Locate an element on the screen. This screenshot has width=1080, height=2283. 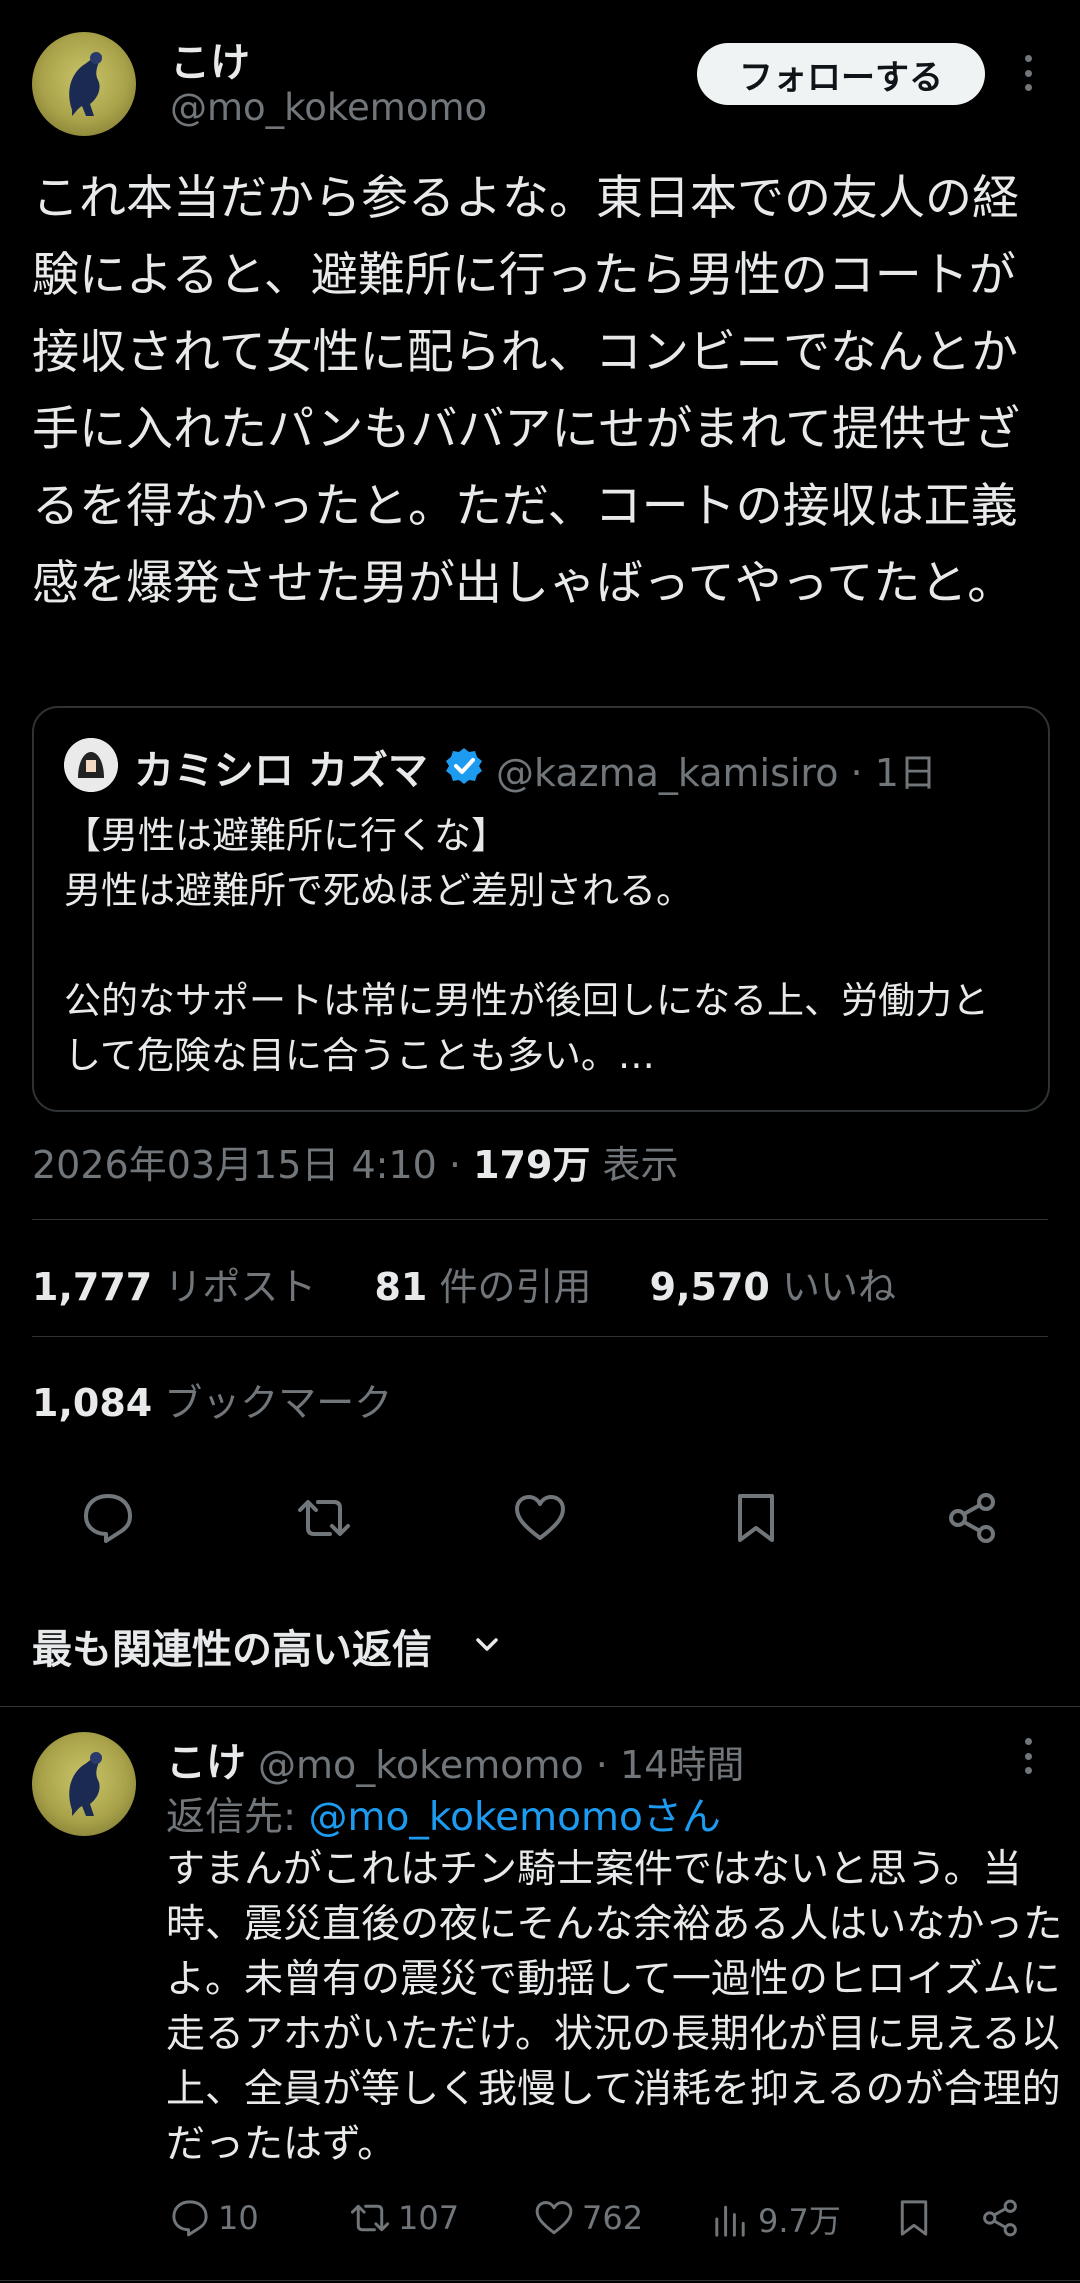
like-count: 762 is located at coordinates (613, 2218).